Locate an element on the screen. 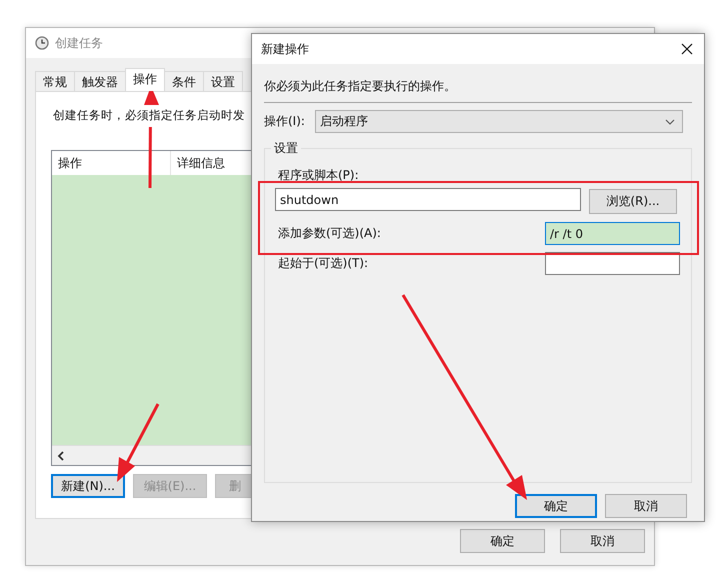 Image resolution: width=726 pixels, height=582 pixels. window-title: 创建任务 is located at coordinates (79, 43).